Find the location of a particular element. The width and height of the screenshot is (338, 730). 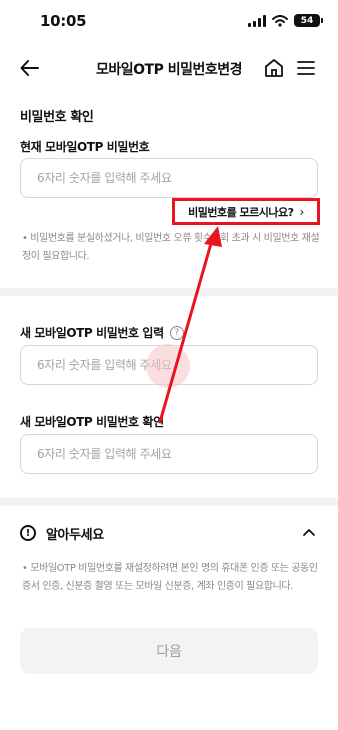

page-title: 모바일OTP 비밀번호변경 is located at coordinates (169, 70).